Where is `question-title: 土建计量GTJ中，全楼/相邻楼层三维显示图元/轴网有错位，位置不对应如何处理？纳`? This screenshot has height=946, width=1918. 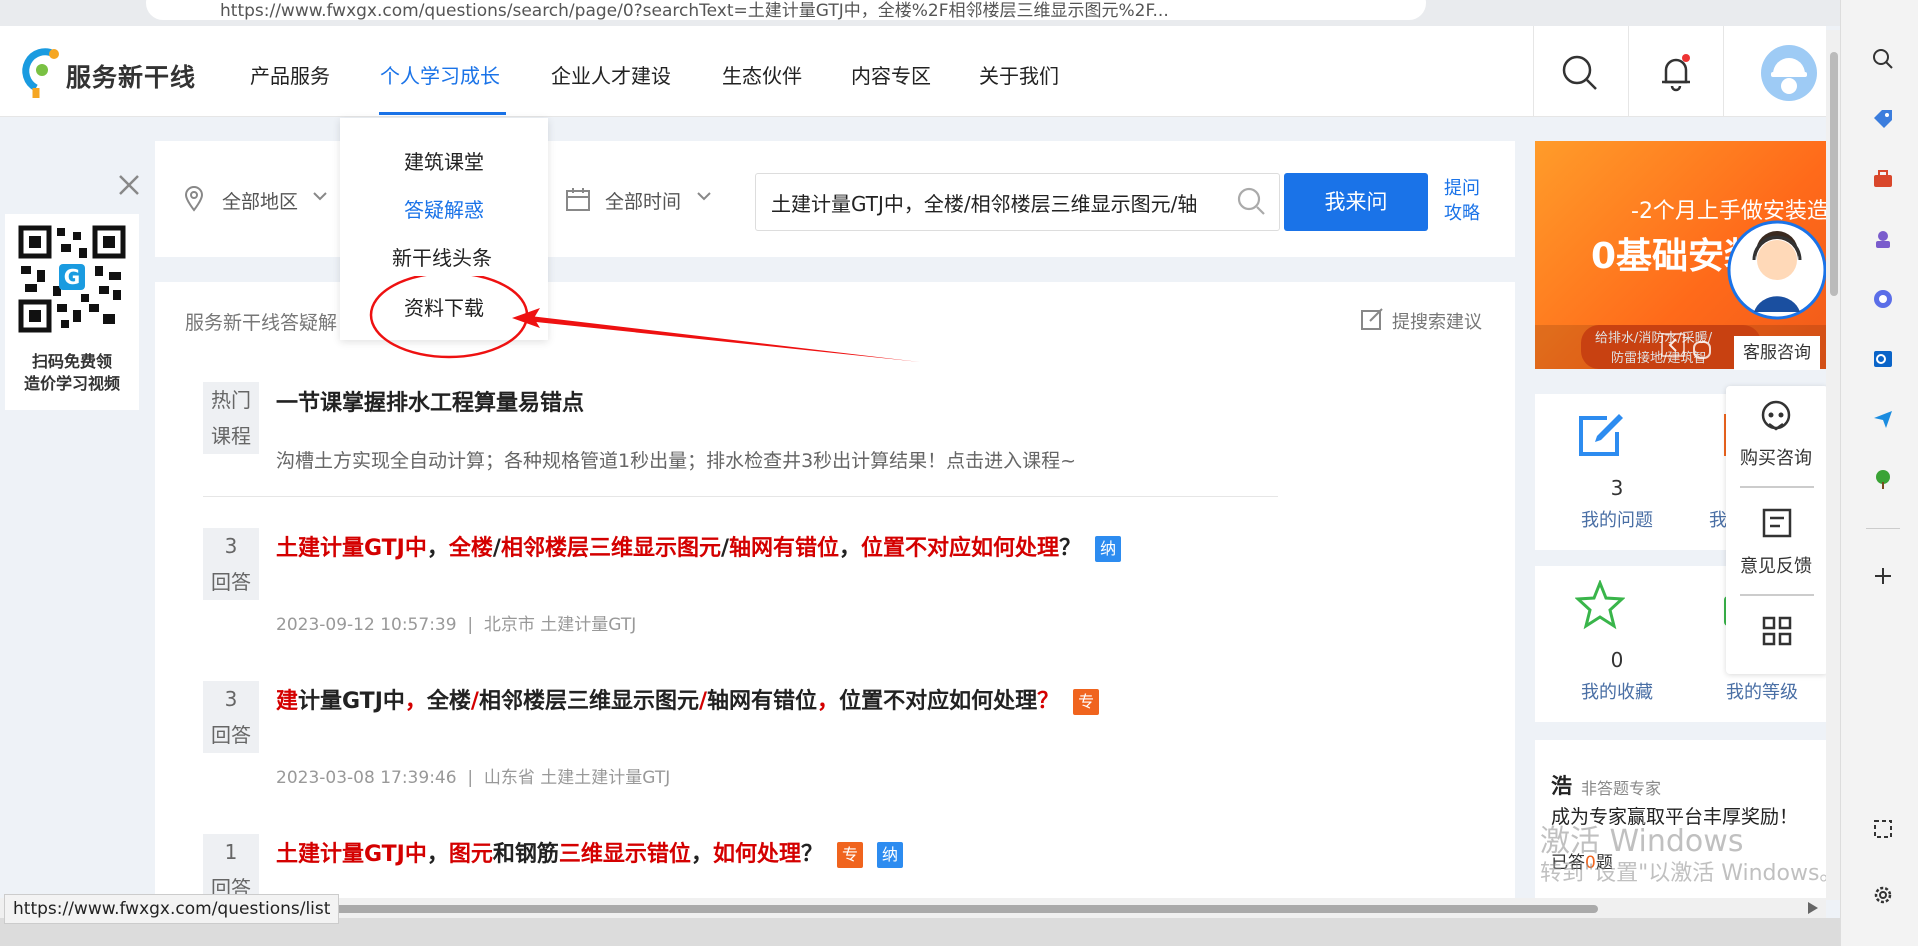
question-title: 土建计量GTJ中，全楼/相邻楼层三维显示图元/轴网有错位，位置不对应如何处理？纳 is located at coordinates (699, 546).